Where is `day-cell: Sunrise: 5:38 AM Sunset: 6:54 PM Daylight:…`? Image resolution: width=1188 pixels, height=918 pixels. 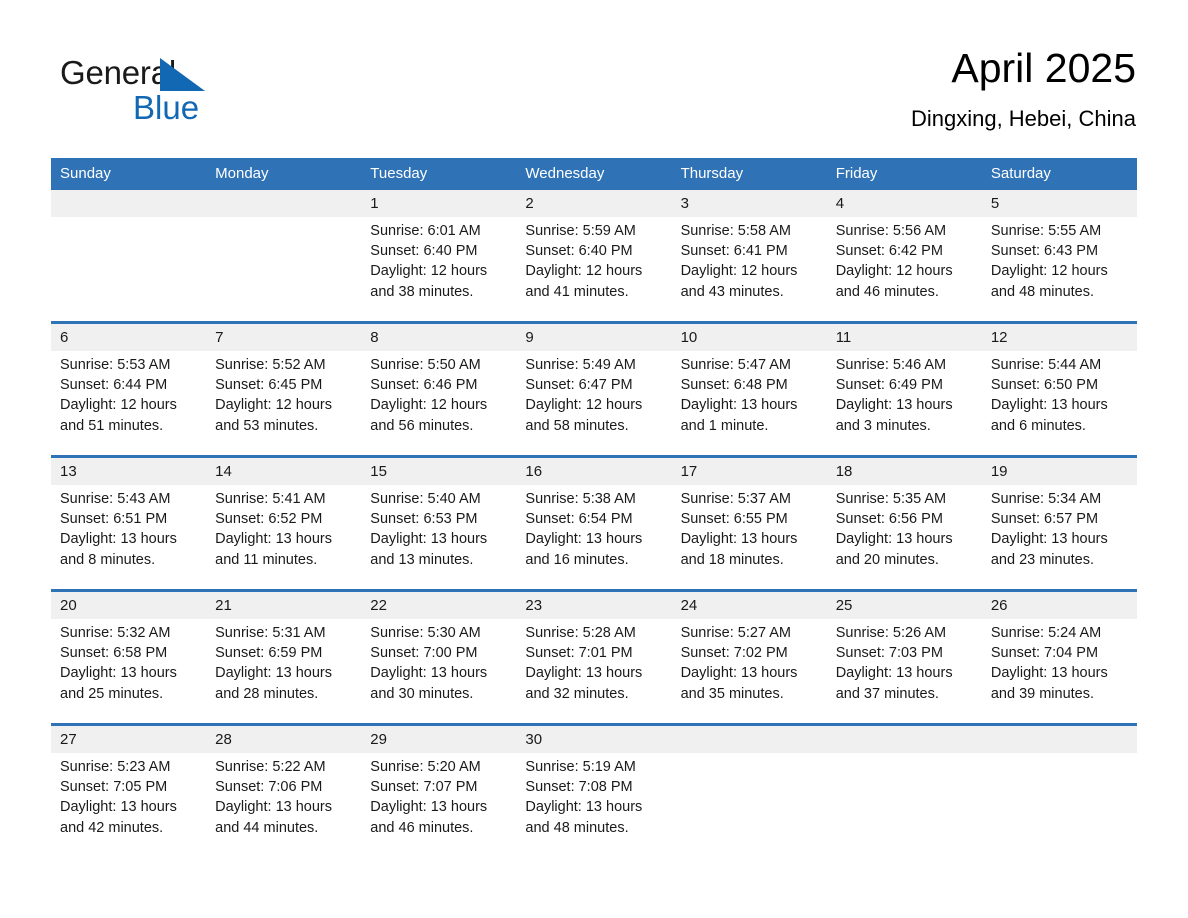 day-cell: Sunrise: 5:38 AM Sunset: 6:54 PM Daylight:… is located at coordinates (594, 538).